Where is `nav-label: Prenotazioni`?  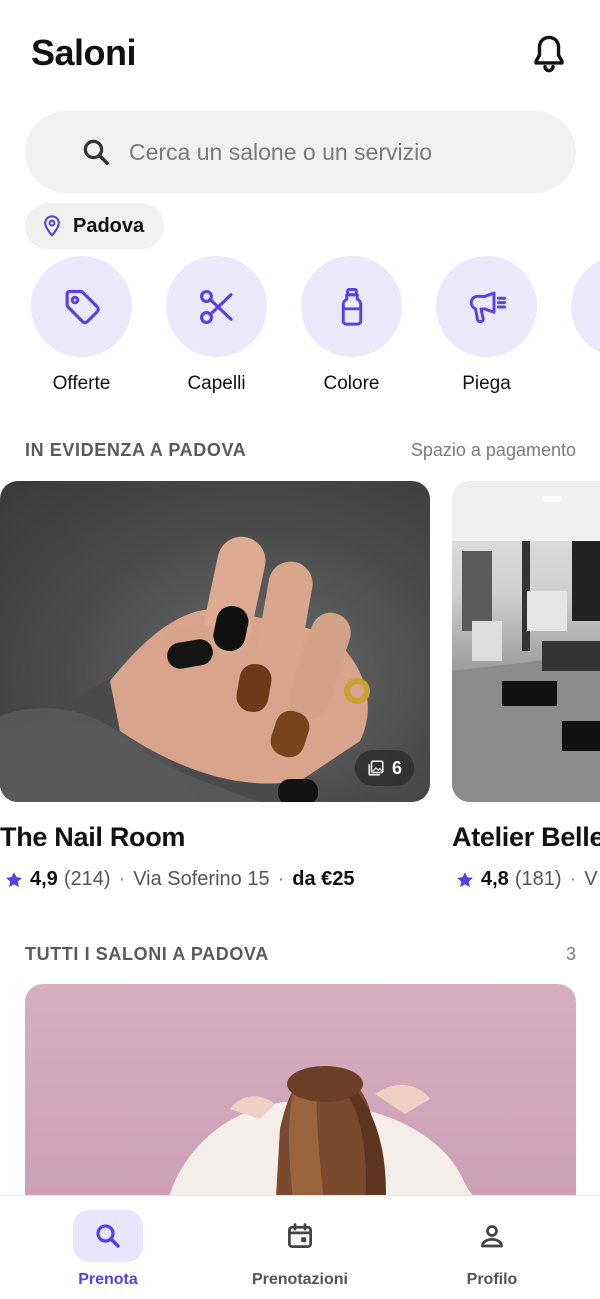 nav-label: Prenotazioni is located at coordinates (299, 1279).